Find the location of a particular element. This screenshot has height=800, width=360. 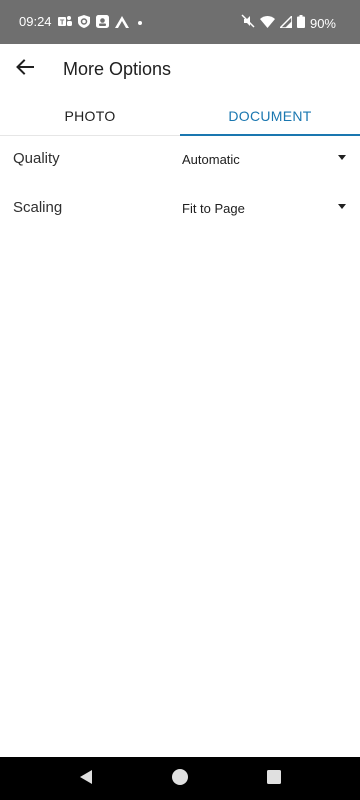

option-row-quality: Quality Automatic is located at coordinates (180, 160).